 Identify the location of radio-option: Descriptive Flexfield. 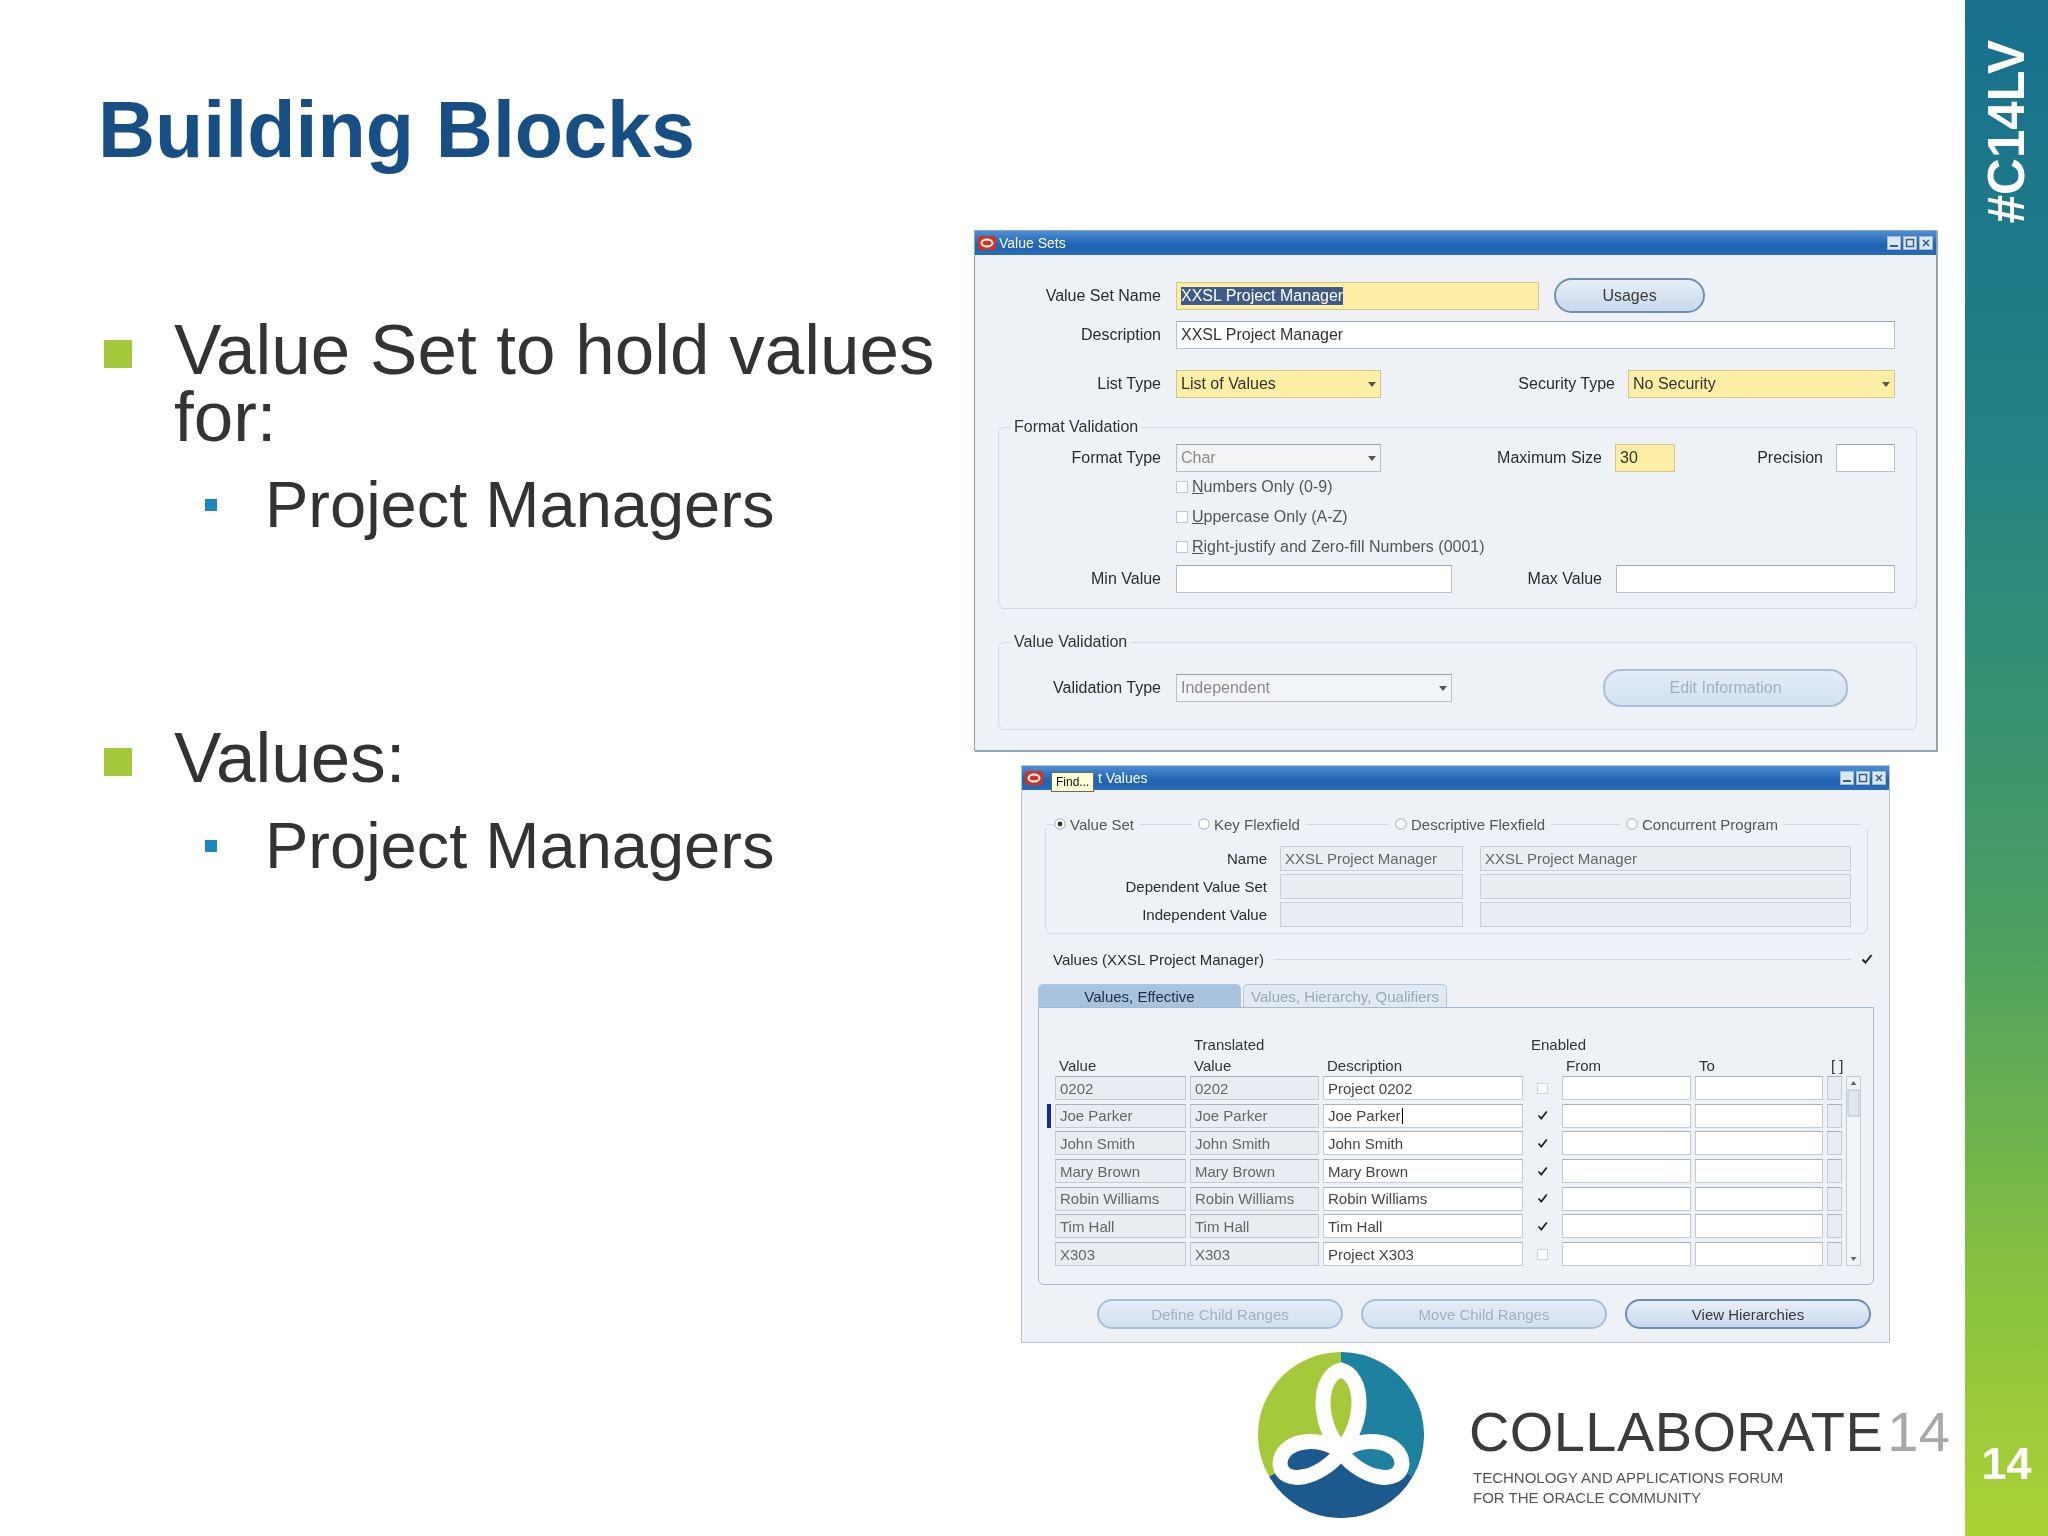
(1470, 824).